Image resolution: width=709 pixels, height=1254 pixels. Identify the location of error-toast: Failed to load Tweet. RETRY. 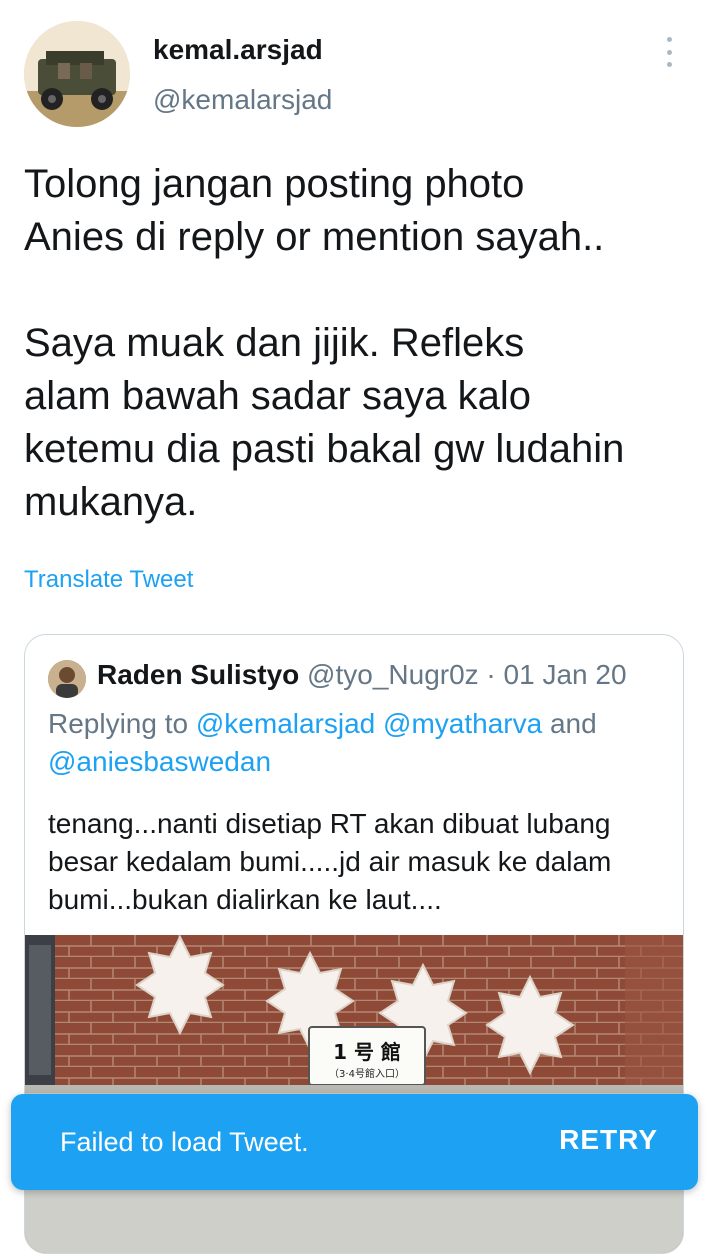
(354, 1142).